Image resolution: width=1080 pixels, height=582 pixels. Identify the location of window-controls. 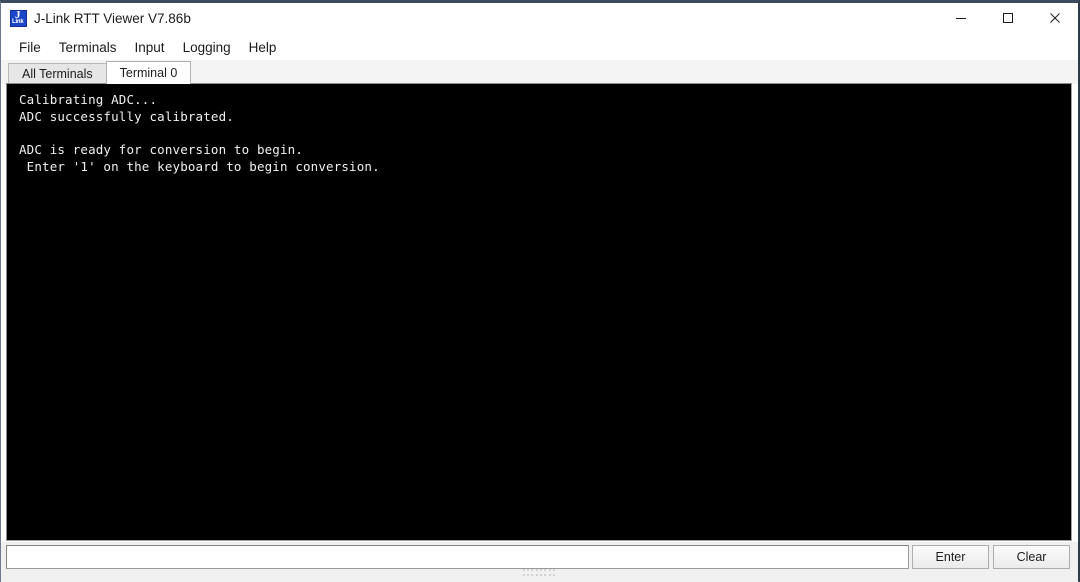
(1007, 18).